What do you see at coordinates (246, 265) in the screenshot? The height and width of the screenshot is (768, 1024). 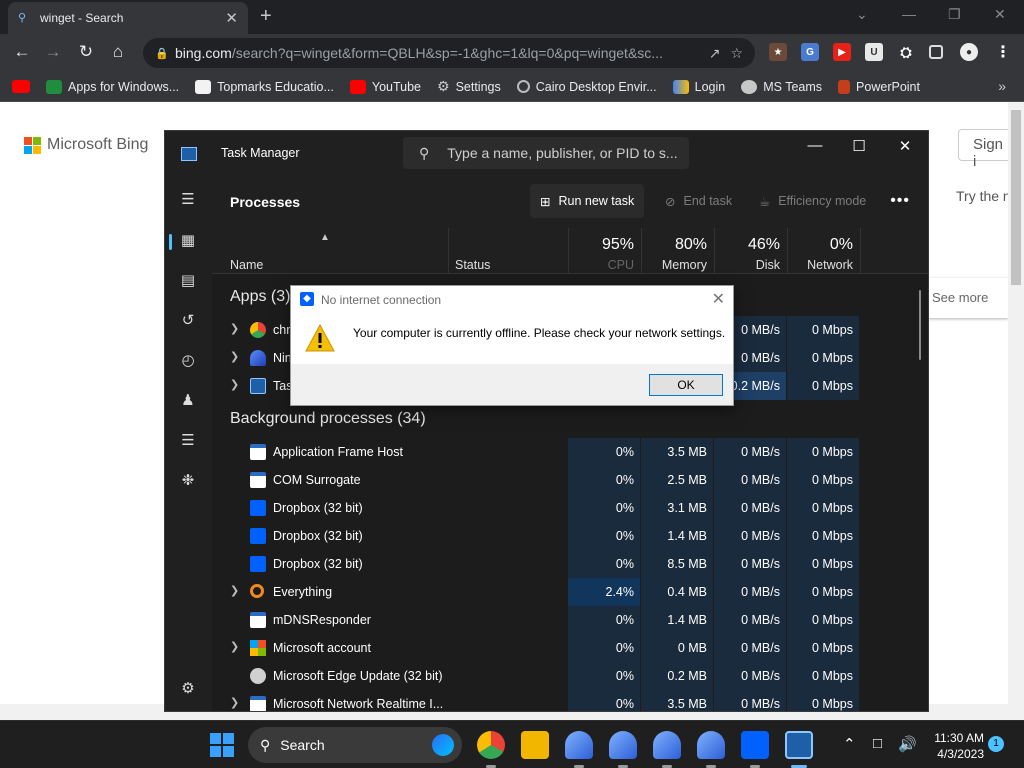 I see `column-name: Name` at bounding box center [246, 265].